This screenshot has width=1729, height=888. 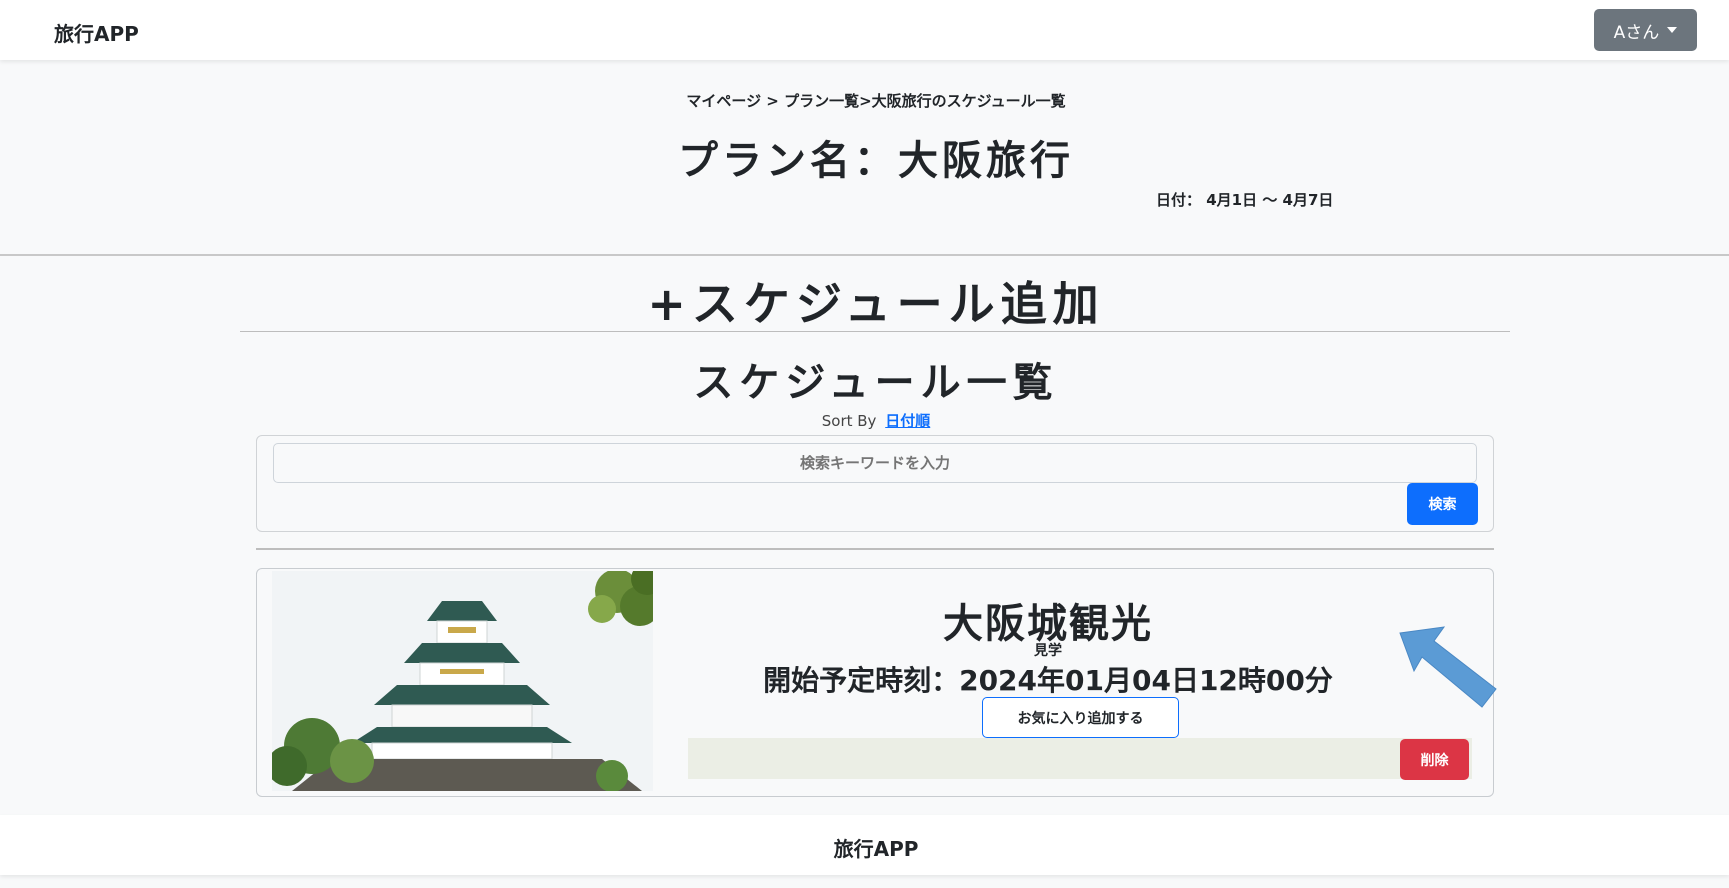 I want to click on plan-date-range: 日付： 4月1日 ～ 4月7日, so click(x=1245, y=200).